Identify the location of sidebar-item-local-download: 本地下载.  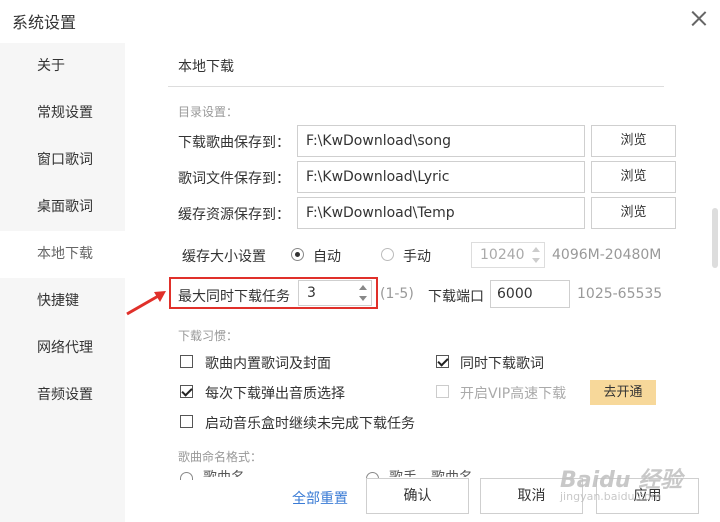
(62, 254).